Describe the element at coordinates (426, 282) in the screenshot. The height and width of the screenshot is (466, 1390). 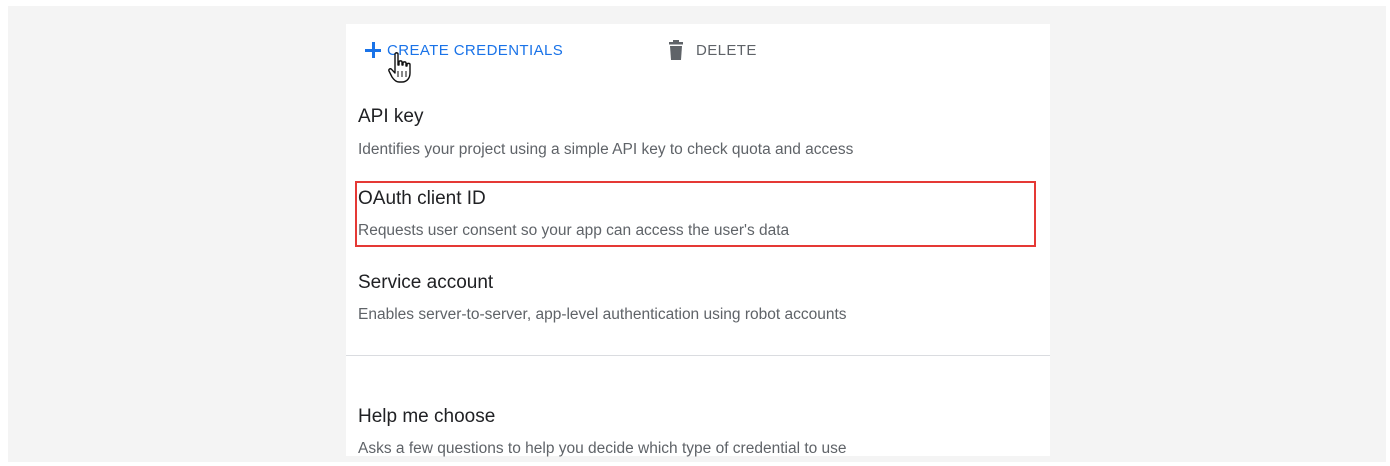
I see `menu-item-title: Service account` at that location.